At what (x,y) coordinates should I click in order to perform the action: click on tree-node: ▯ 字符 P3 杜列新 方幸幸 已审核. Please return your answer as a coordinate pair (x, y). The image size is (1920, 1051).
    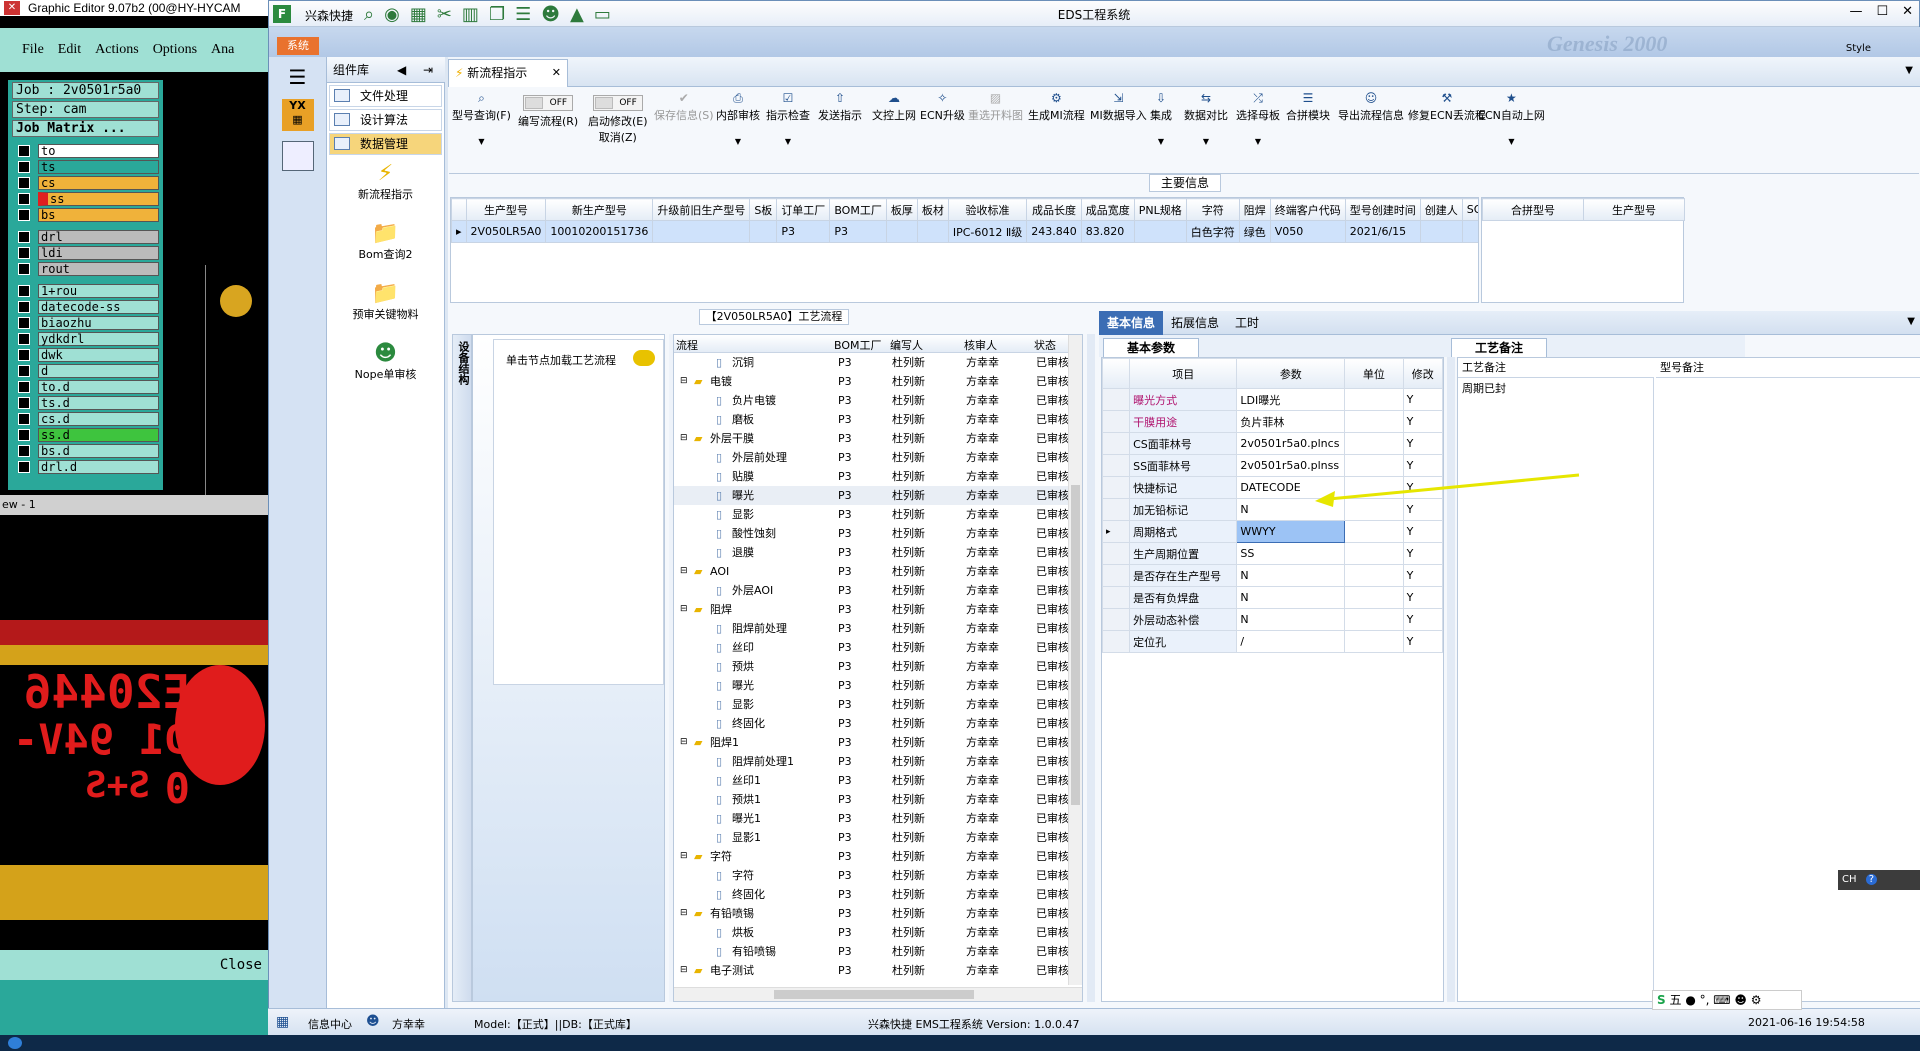
    Looking at the image, I should click on (878, 875).